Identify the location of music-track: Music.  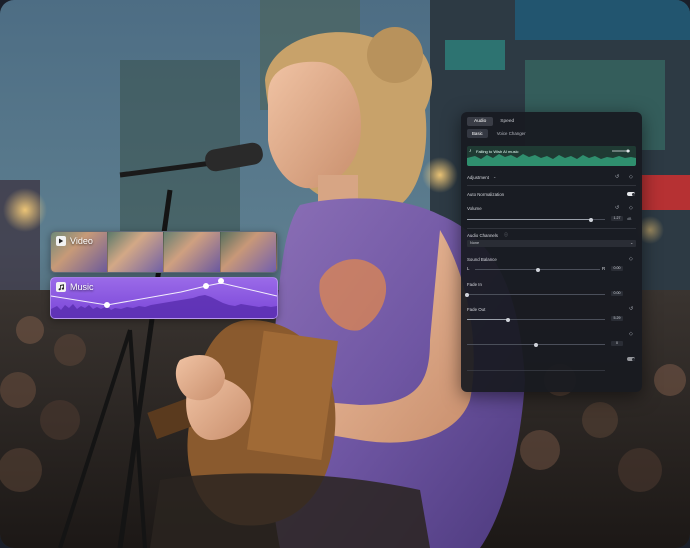
(164, 298).